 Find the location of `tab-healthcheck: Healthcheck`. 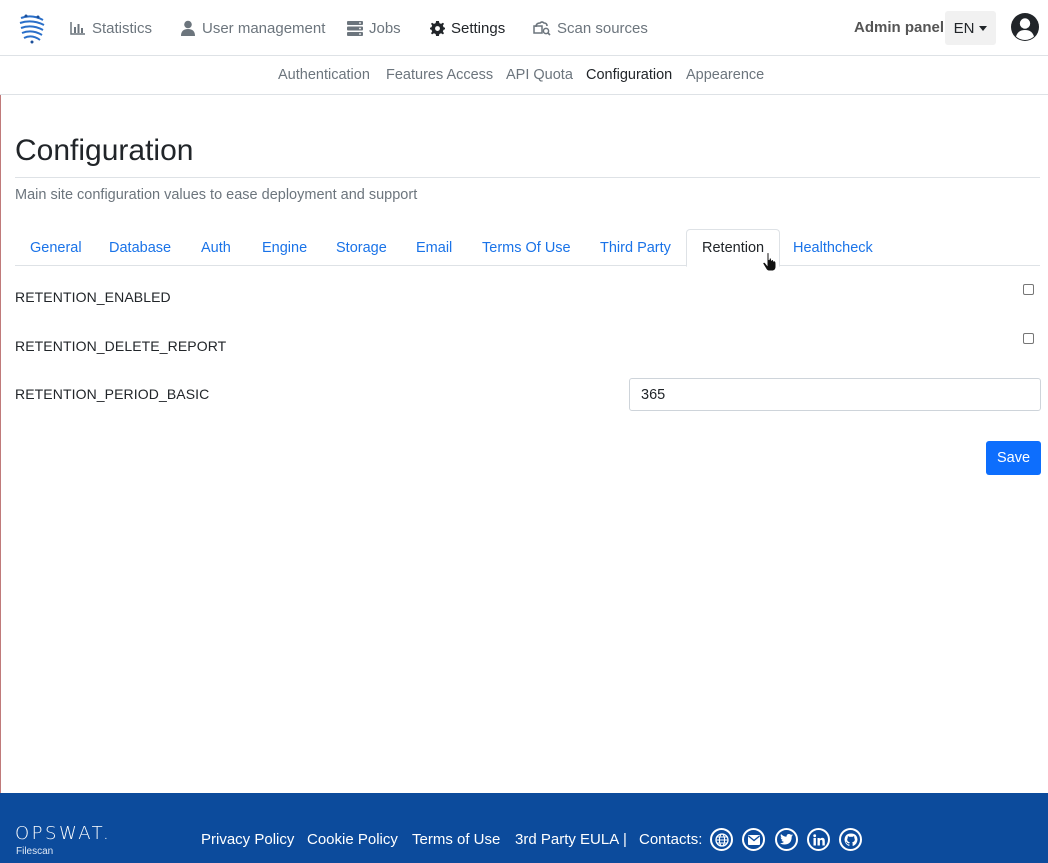

tab-healthcheck: Healthcheck is located at coordinates (833, 247).